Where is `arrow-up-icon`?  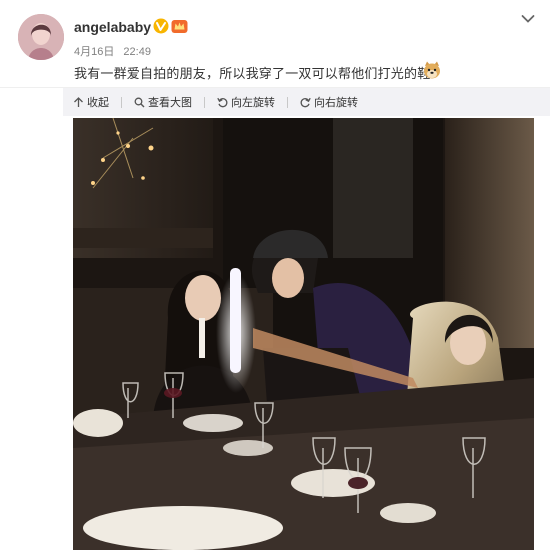
arrow-up-icon is located at coordinates (78, 101).